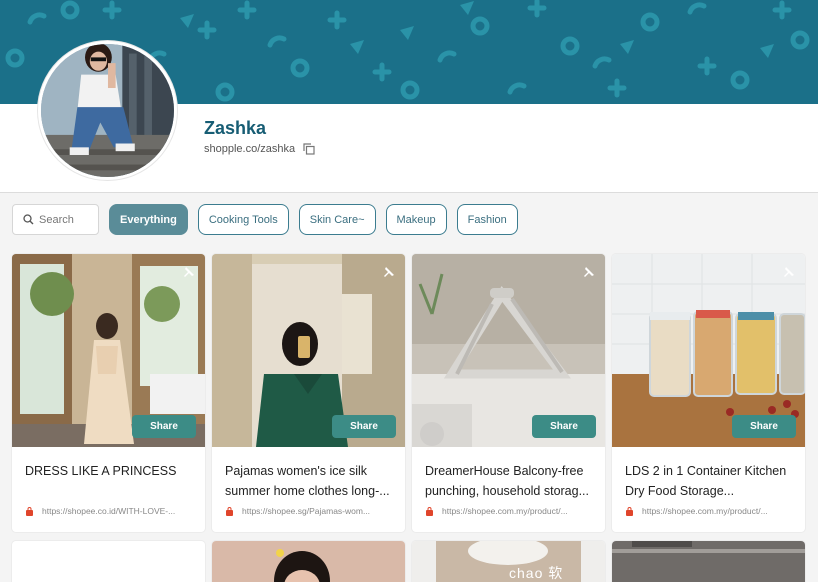  What do you see at coordinates (309, 149) in the screenshot?
I see `copy-icon` at bounding box center [309, 149].